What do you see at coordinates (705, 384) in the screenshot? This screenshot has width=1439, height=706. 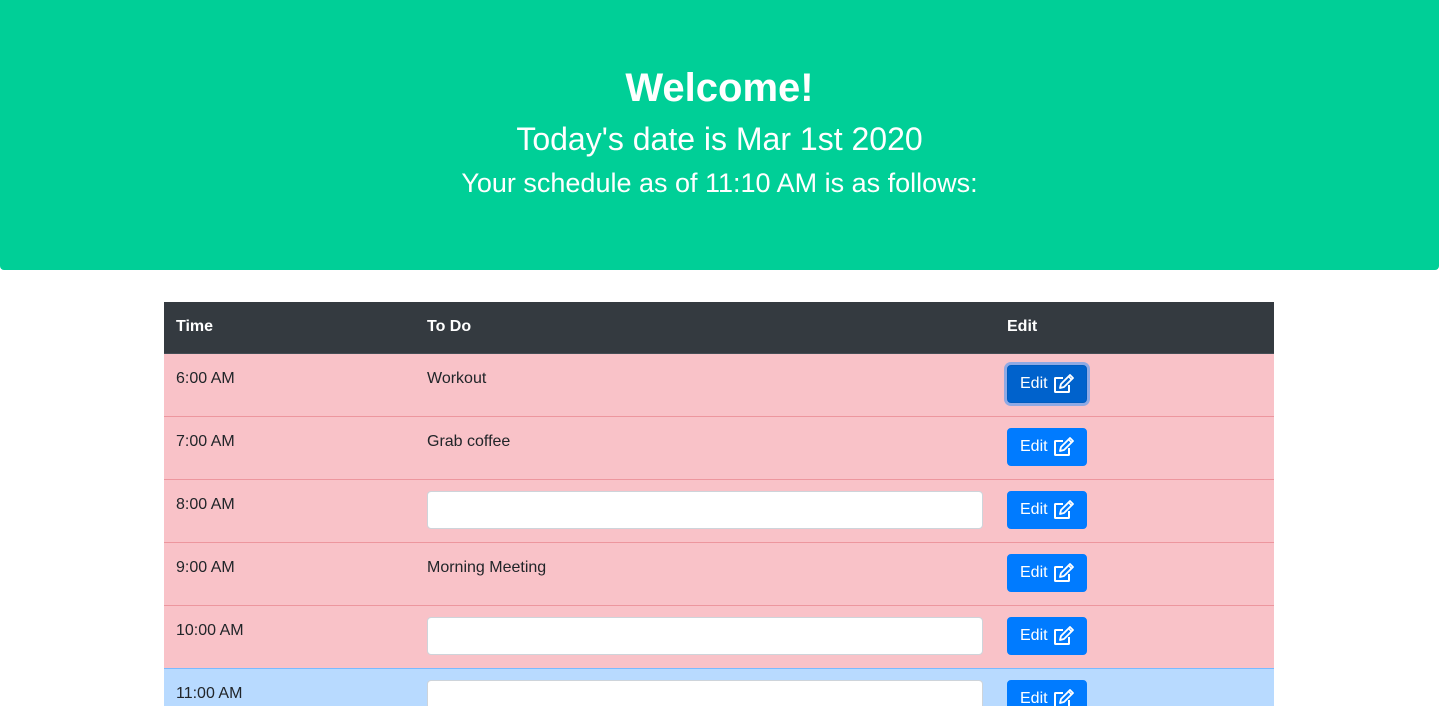 I see `todo-text: Workout` at bounding box center [705, 384].